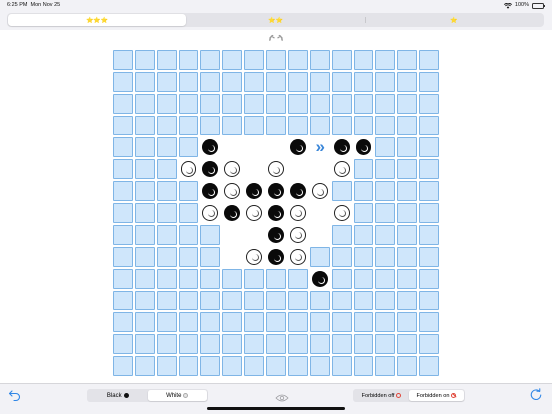 The width and height of the screenshot is (552, 414). What do you see at coordinates (15, 395) in the screenshot?
I see `undo-button` at bounding box center [15, 395].